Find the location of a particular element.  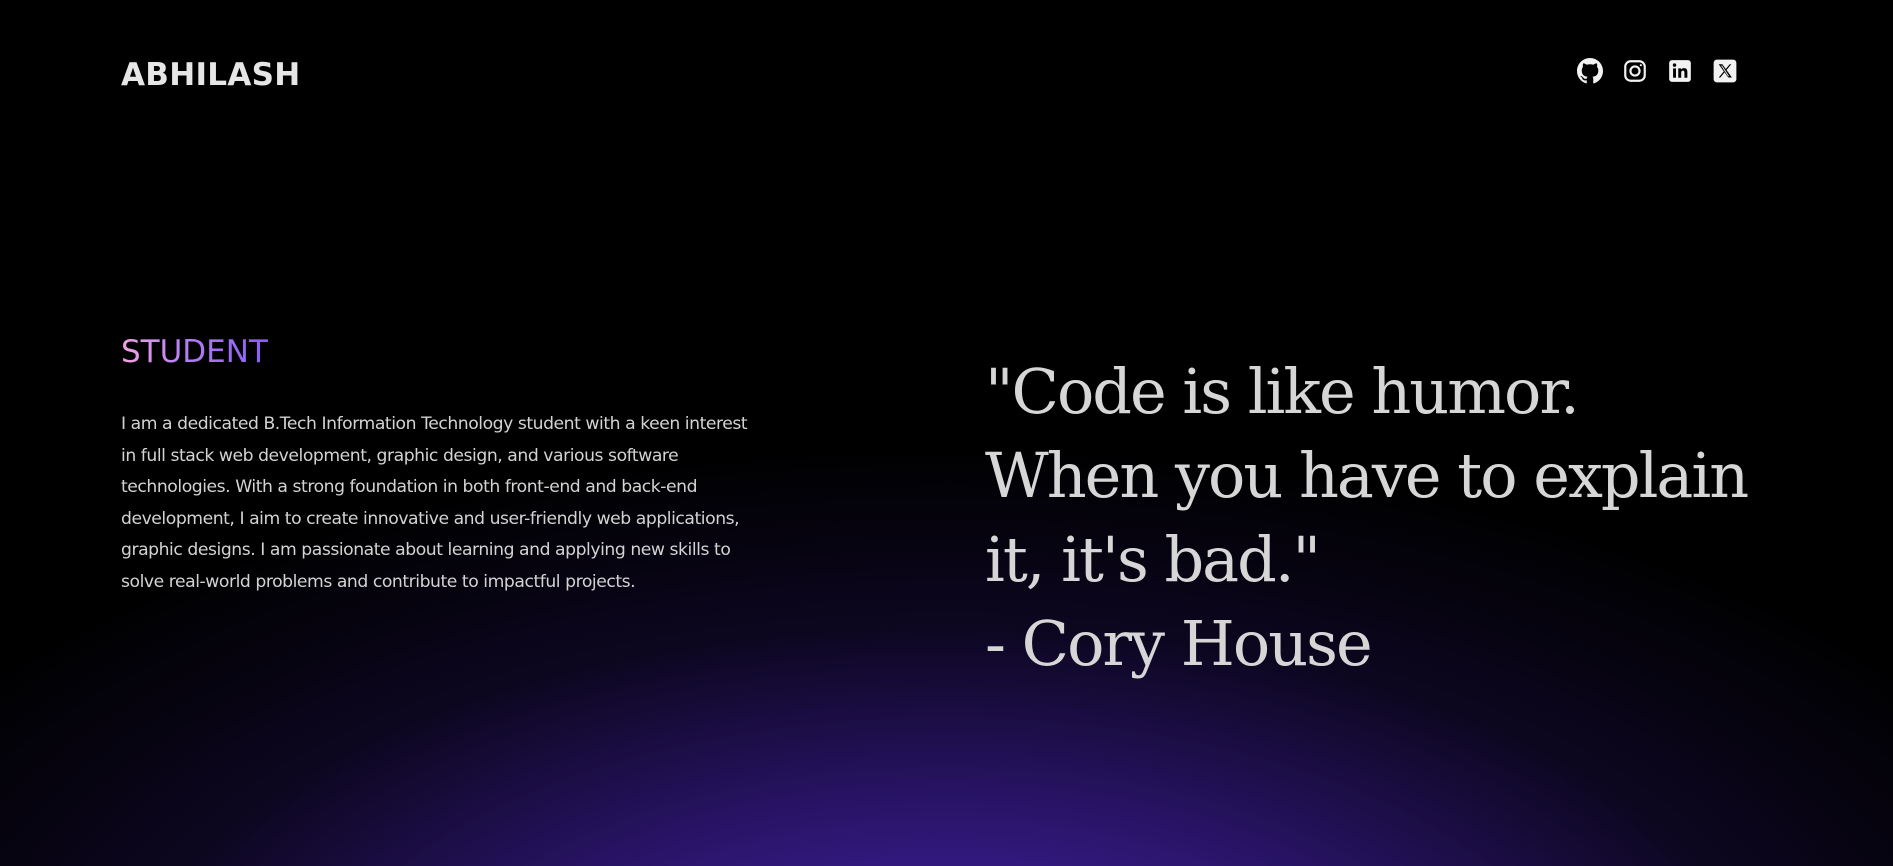

x-icon is located at coordinates (1725, 71).